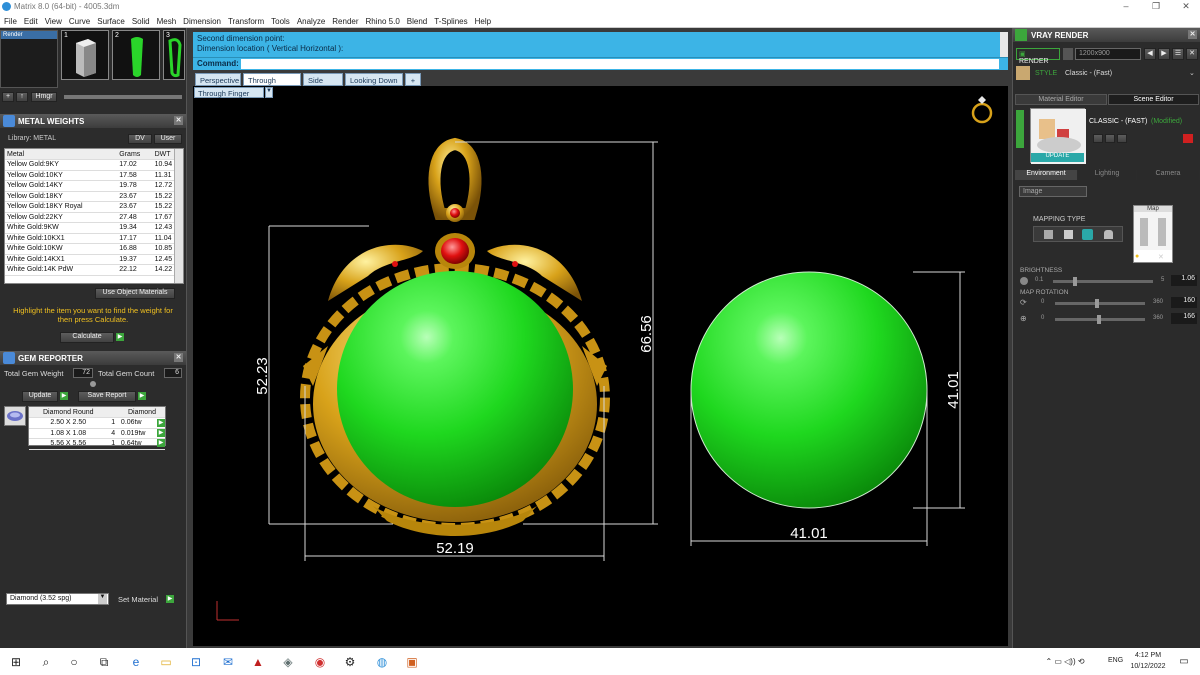 This screenshot has width=1200, height=675. I want to click on thumbnail-3: 3, so click(174, 55).